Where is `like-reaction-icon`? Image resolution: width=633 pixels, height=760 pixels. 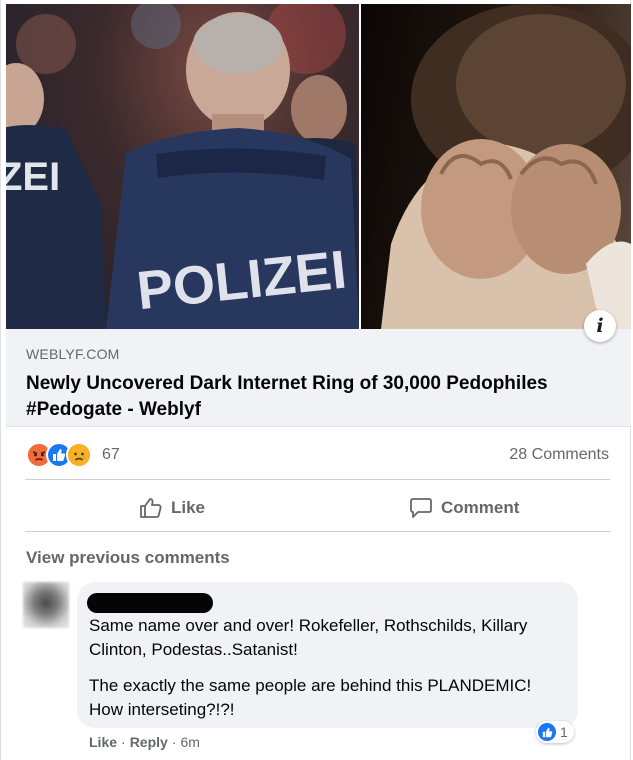 like-reaction-icon is located at coordinates (547, 732).